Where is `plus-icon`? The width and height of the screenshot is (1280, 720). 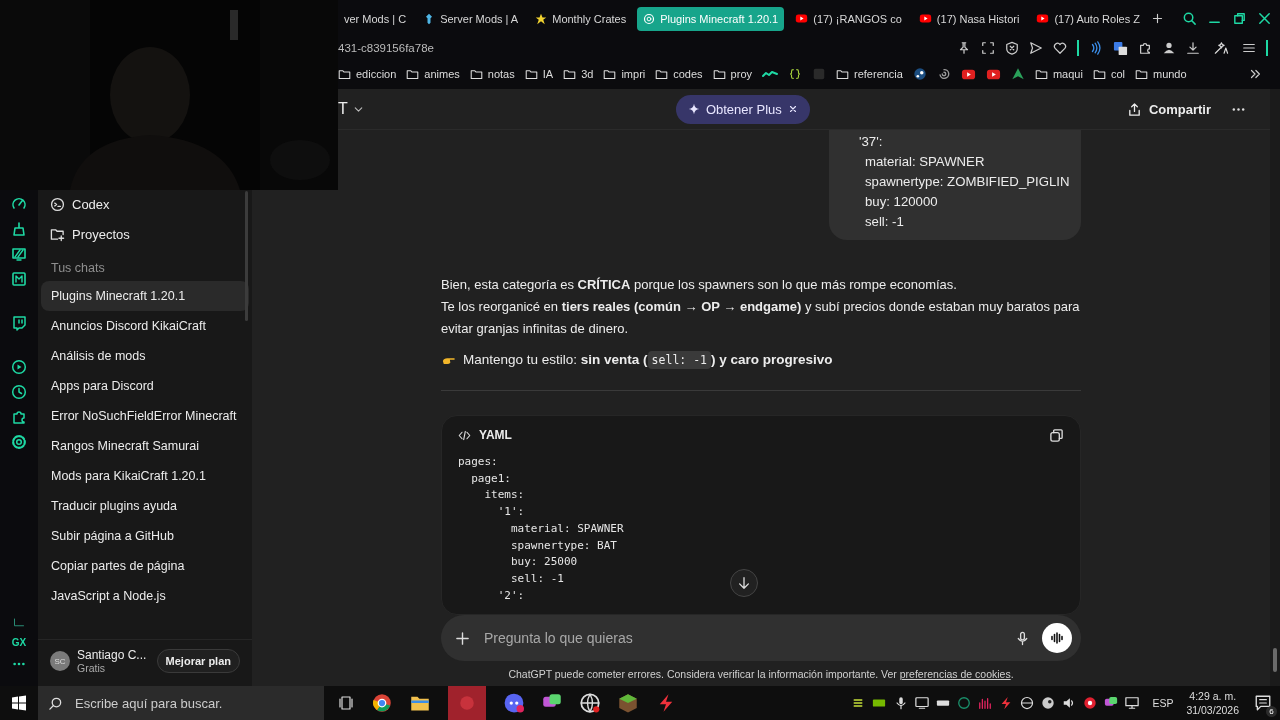
plus-icon is located at coordinates (462, 638).